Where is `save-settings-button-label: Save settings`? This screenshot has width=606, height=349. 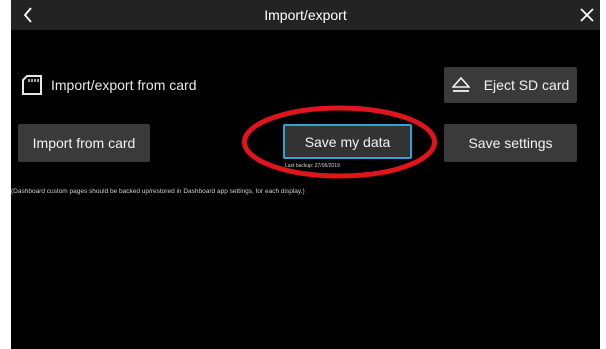 save-settings-button-label: Save settings is located at coordinates (510, 143).